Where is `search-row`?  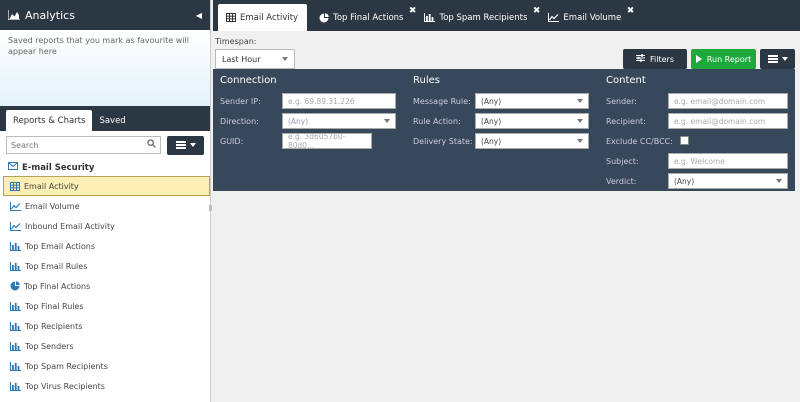
search-row is located at coordinates (105, 145).